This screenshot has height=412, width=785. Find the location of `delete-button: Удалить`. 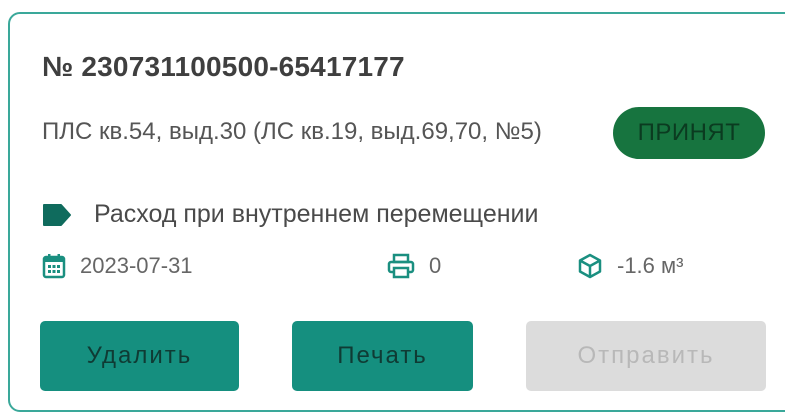

delete-button: Удалить is located at coordinates (139, 356).